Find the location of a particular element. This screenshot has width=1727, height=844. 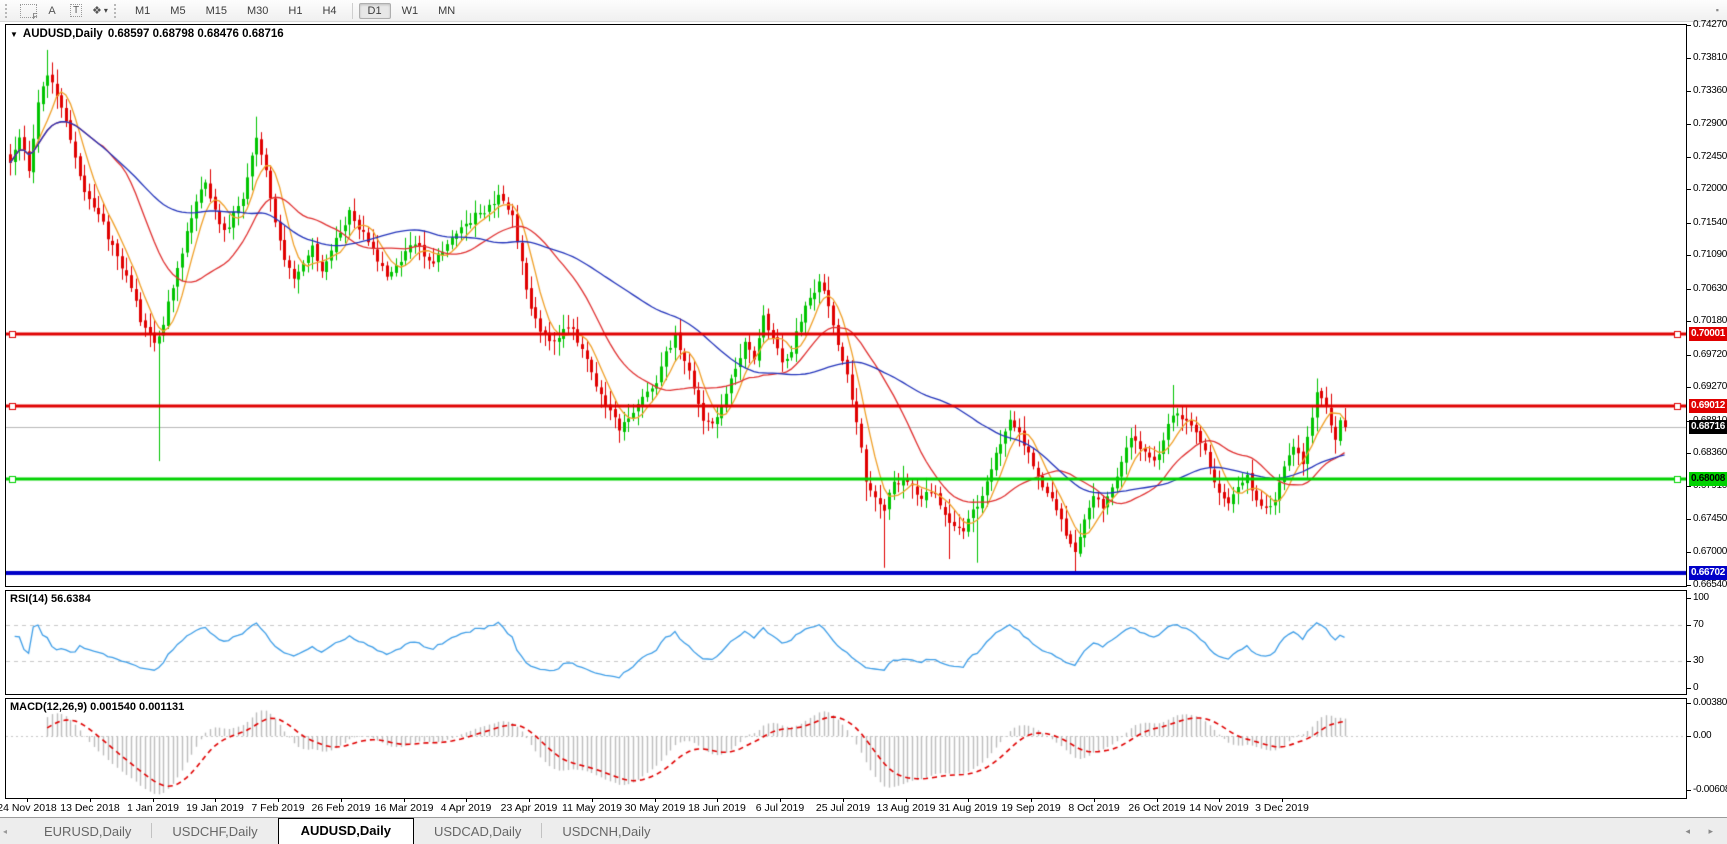

timeframe-button-mn: MN is located at coordinates (446, 11).